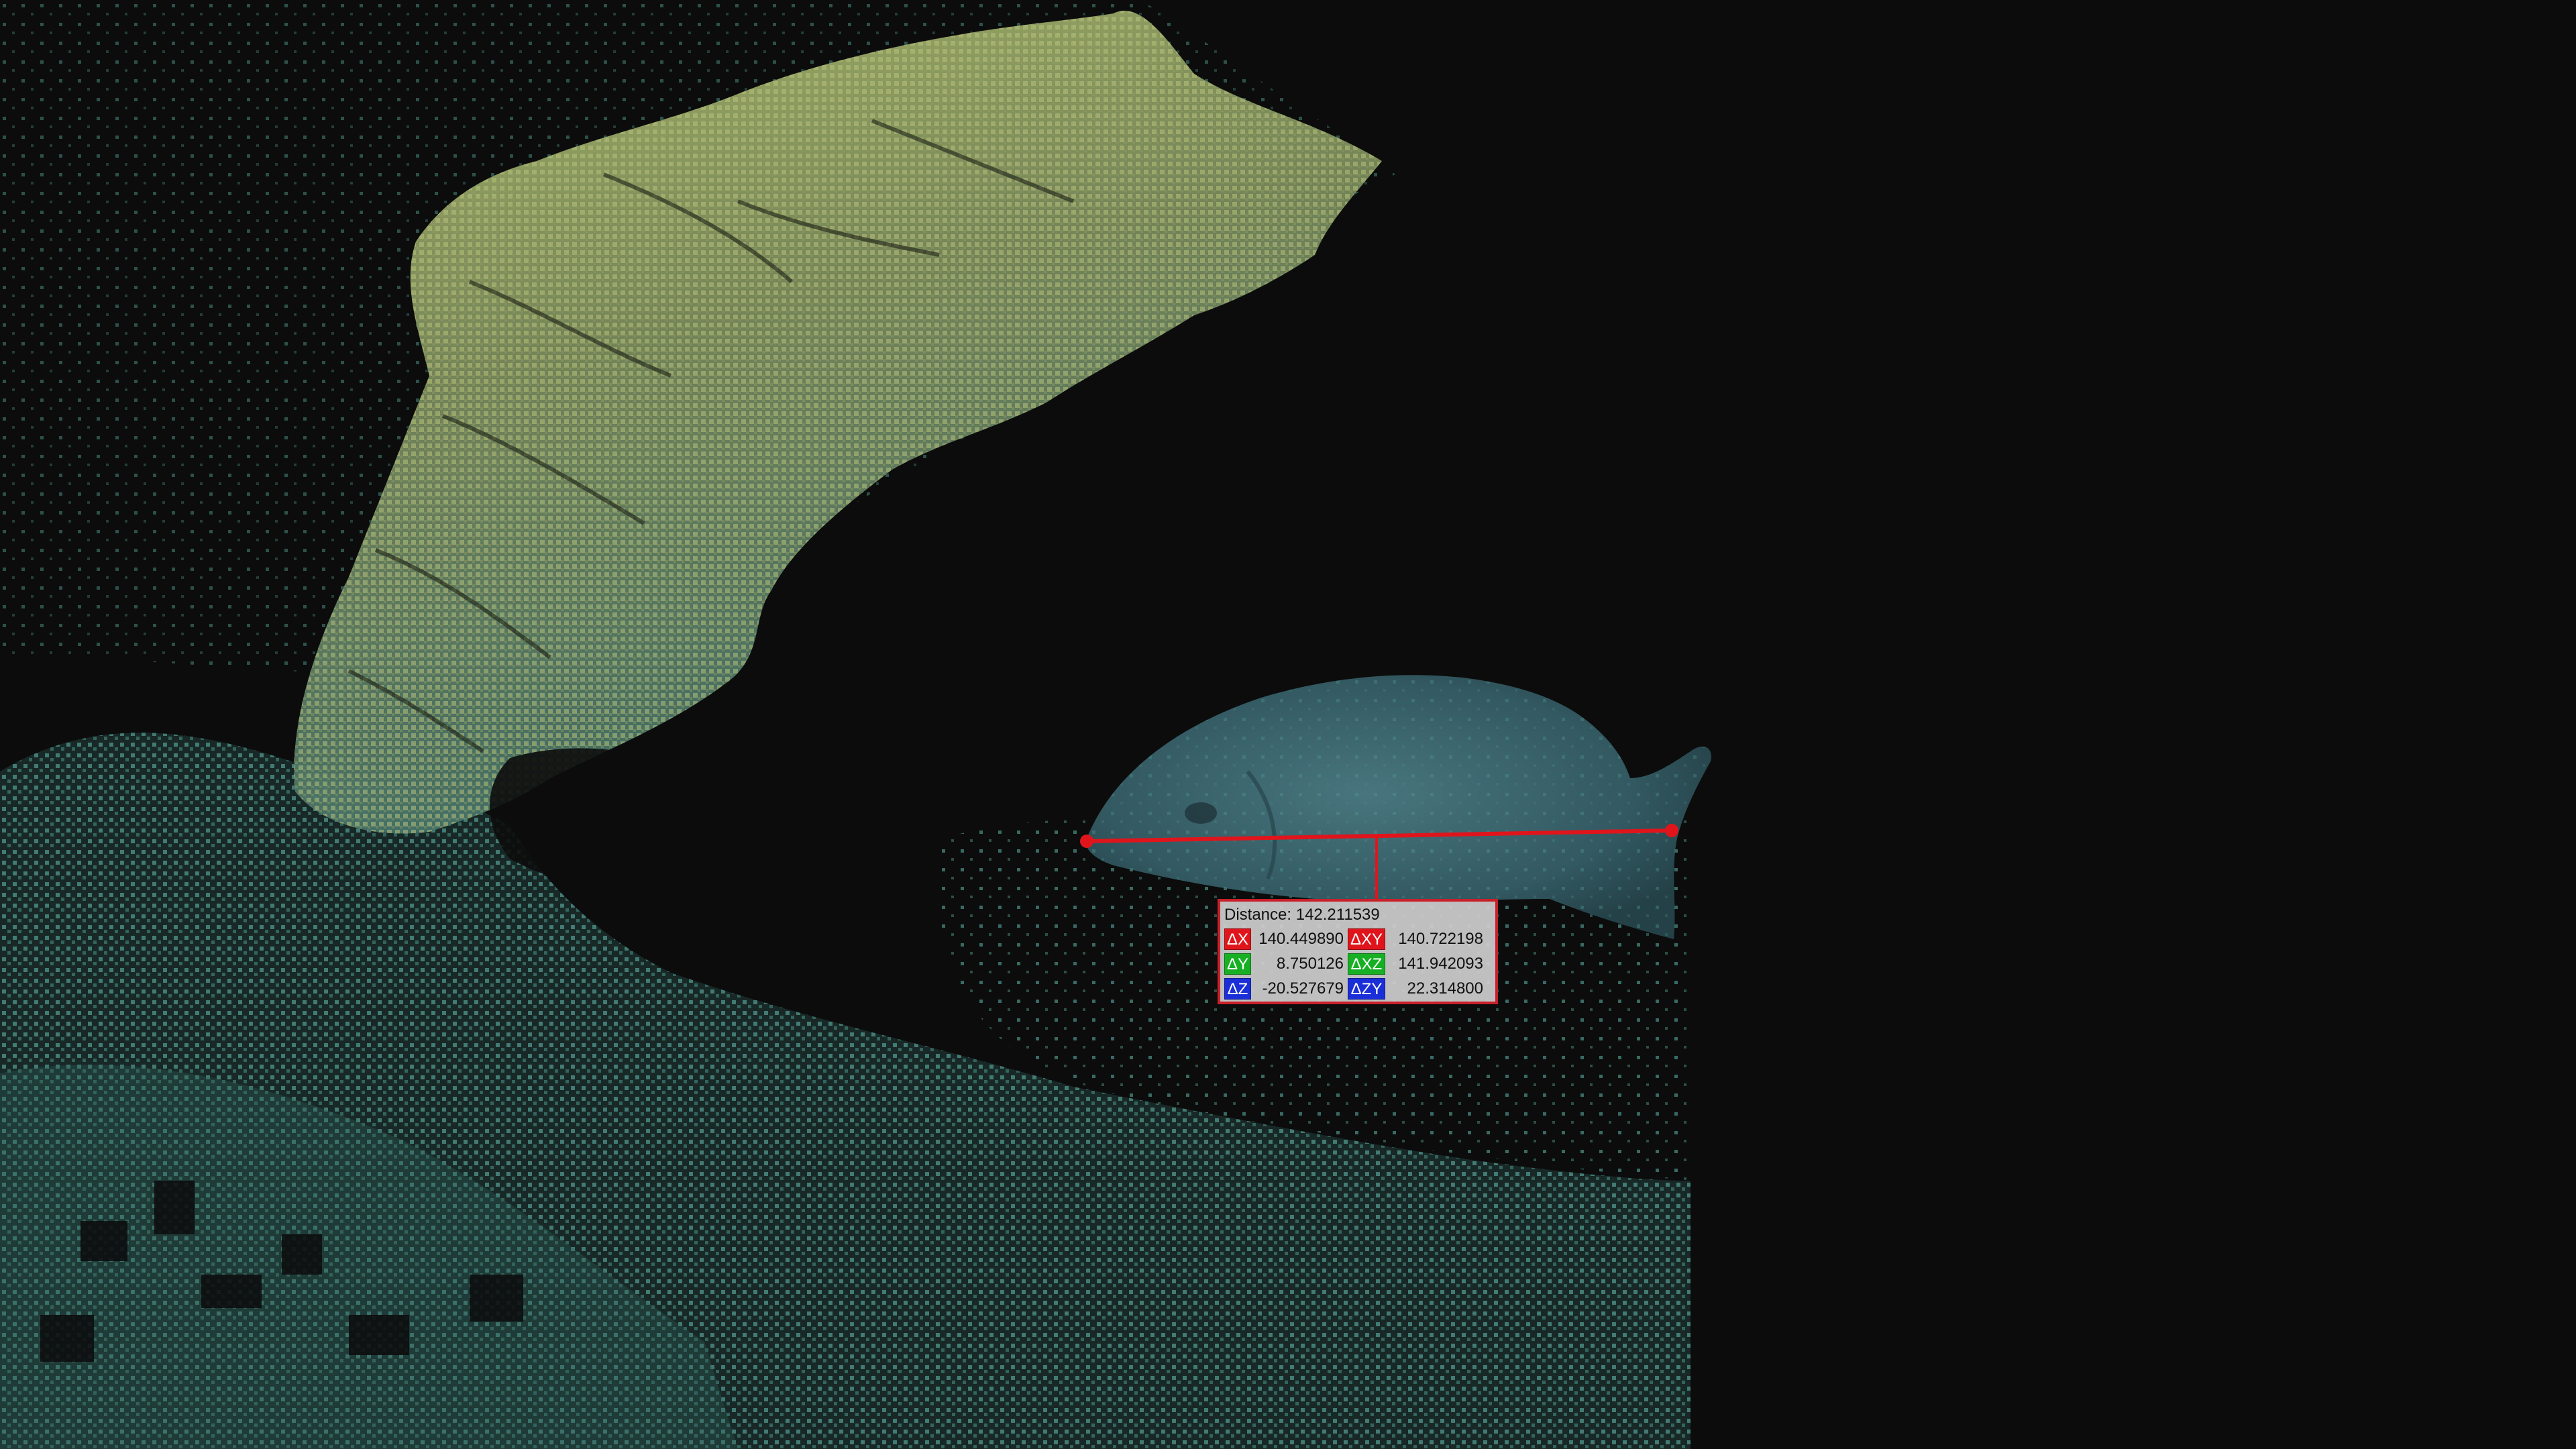 This screenshot has height=1449, width=2576. Describe the element at coordinates (1258, 915) in the screenshot. I see `distance-label: Distance:` at that location.